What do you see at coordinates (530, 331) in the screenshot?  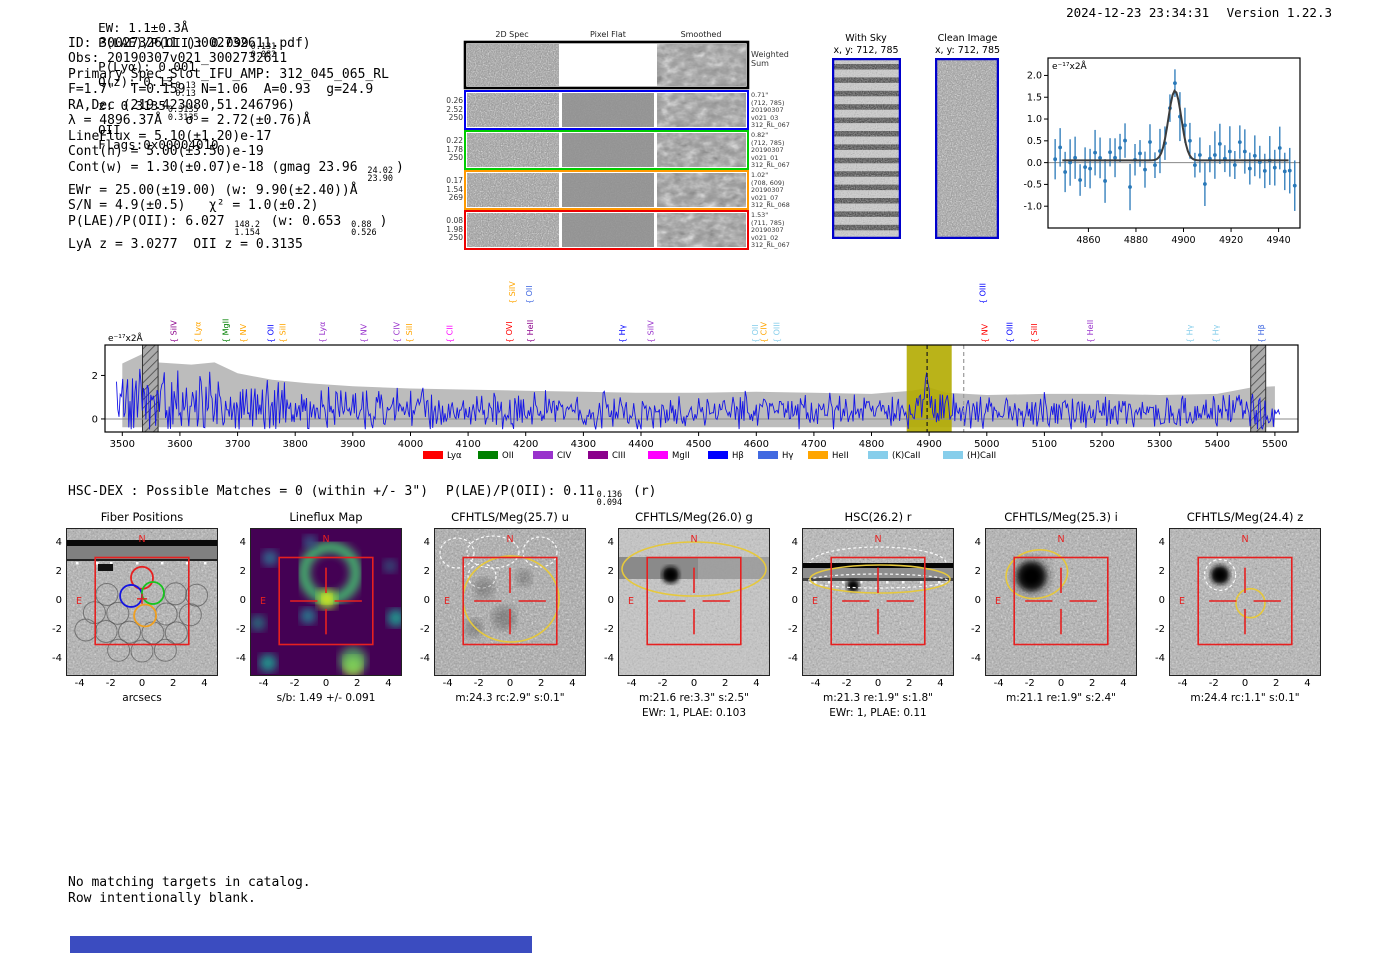 I see `line-marker-HeII: { HeII` at bounding box center [530, 331].